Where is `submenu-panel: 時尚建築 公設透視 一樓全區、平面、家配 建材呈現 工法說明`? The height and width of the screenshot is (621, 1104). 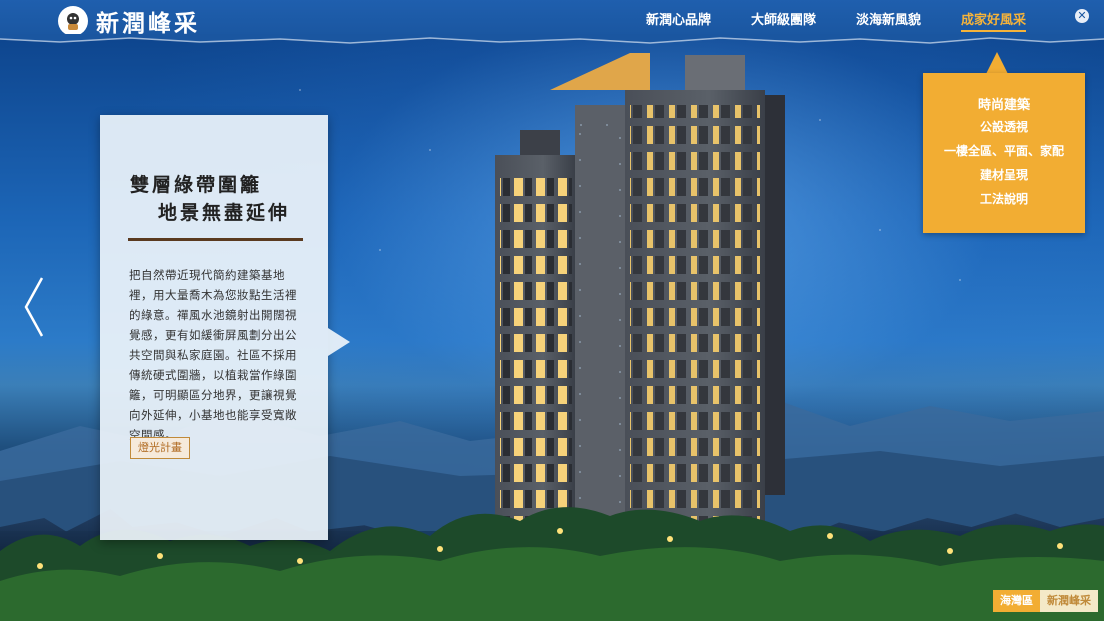 submenu-panel: 時尚建築 公設透視 一樓全區、平面、家配 建材呈現 工法說明 is located at coordinates (1004, 153).